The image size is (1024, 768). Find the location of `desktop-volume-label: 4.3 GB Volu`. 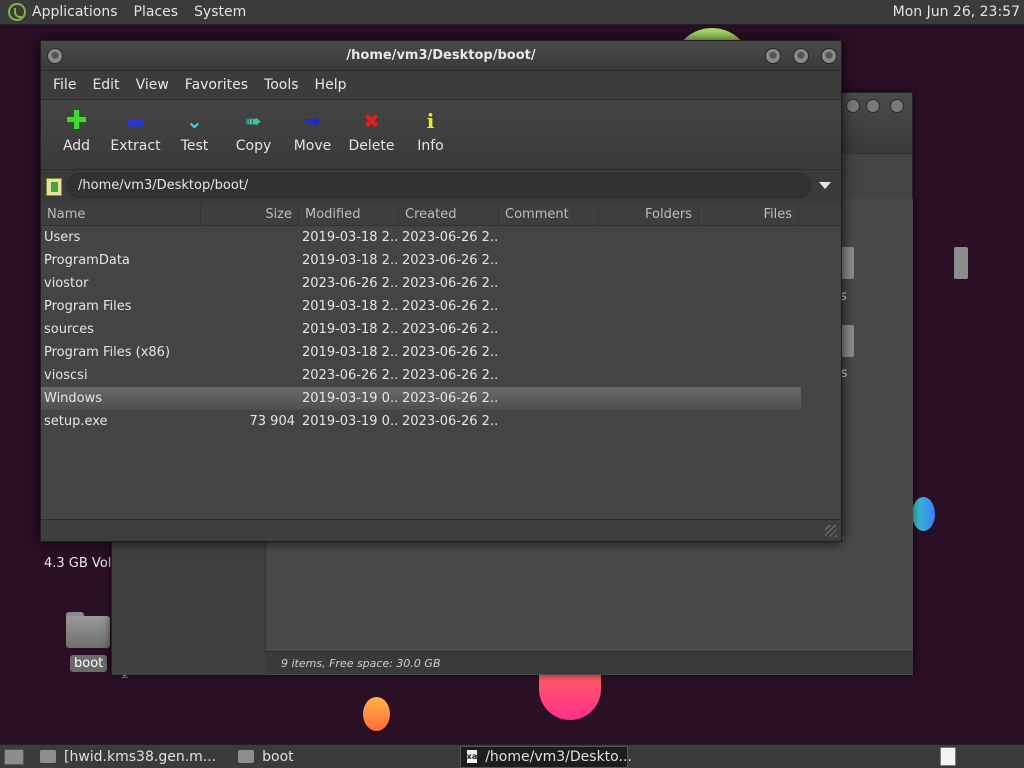

desktop-volume-label: 4.3 GB Volu is located at coordinates (82, 563).